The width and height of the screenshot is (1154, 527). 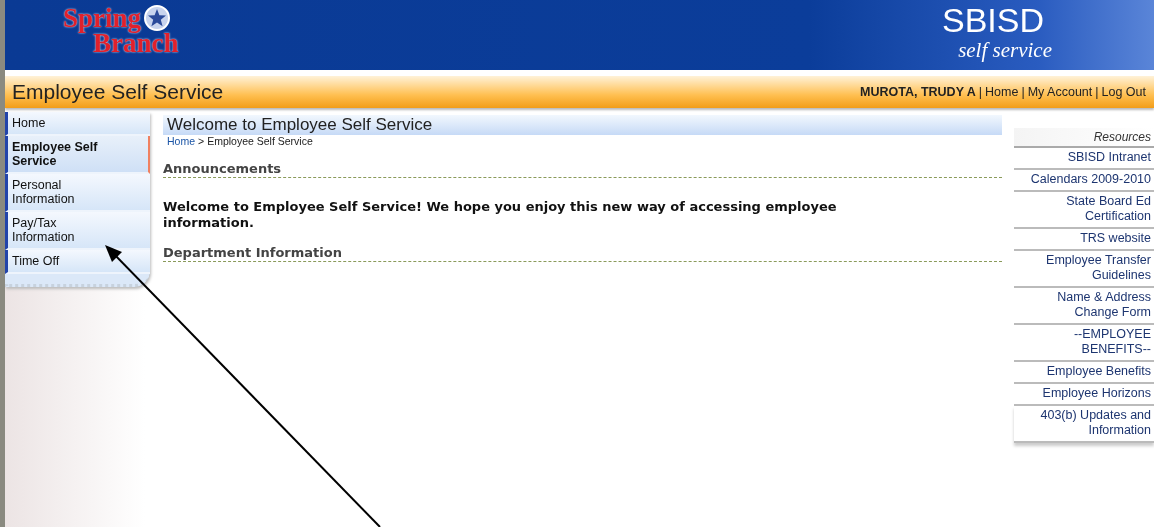 I want to click on announcement-text: Welcome to Employee Self Service! We hope you enjoy this new way of accessing employee information., so click(x=500, y=215).